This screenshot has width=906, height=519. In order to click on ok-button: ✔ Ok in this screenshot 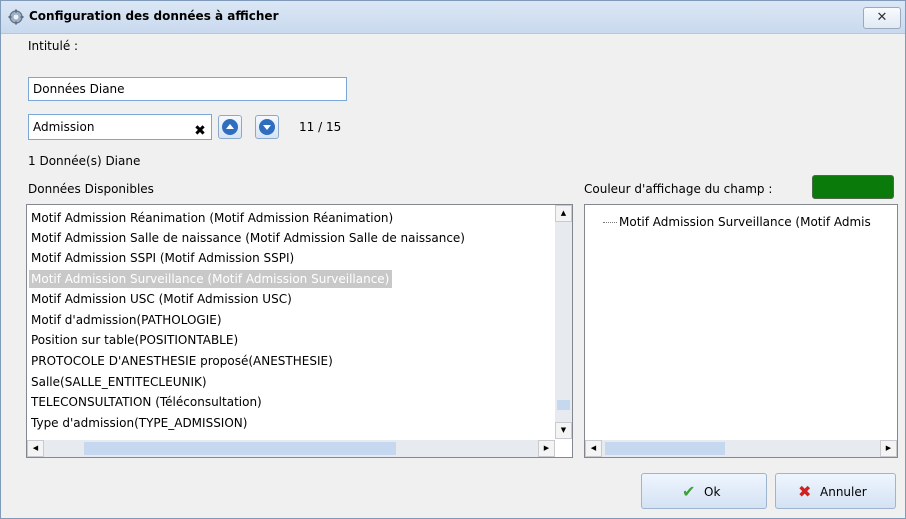, I will do `click(704, 491)`.